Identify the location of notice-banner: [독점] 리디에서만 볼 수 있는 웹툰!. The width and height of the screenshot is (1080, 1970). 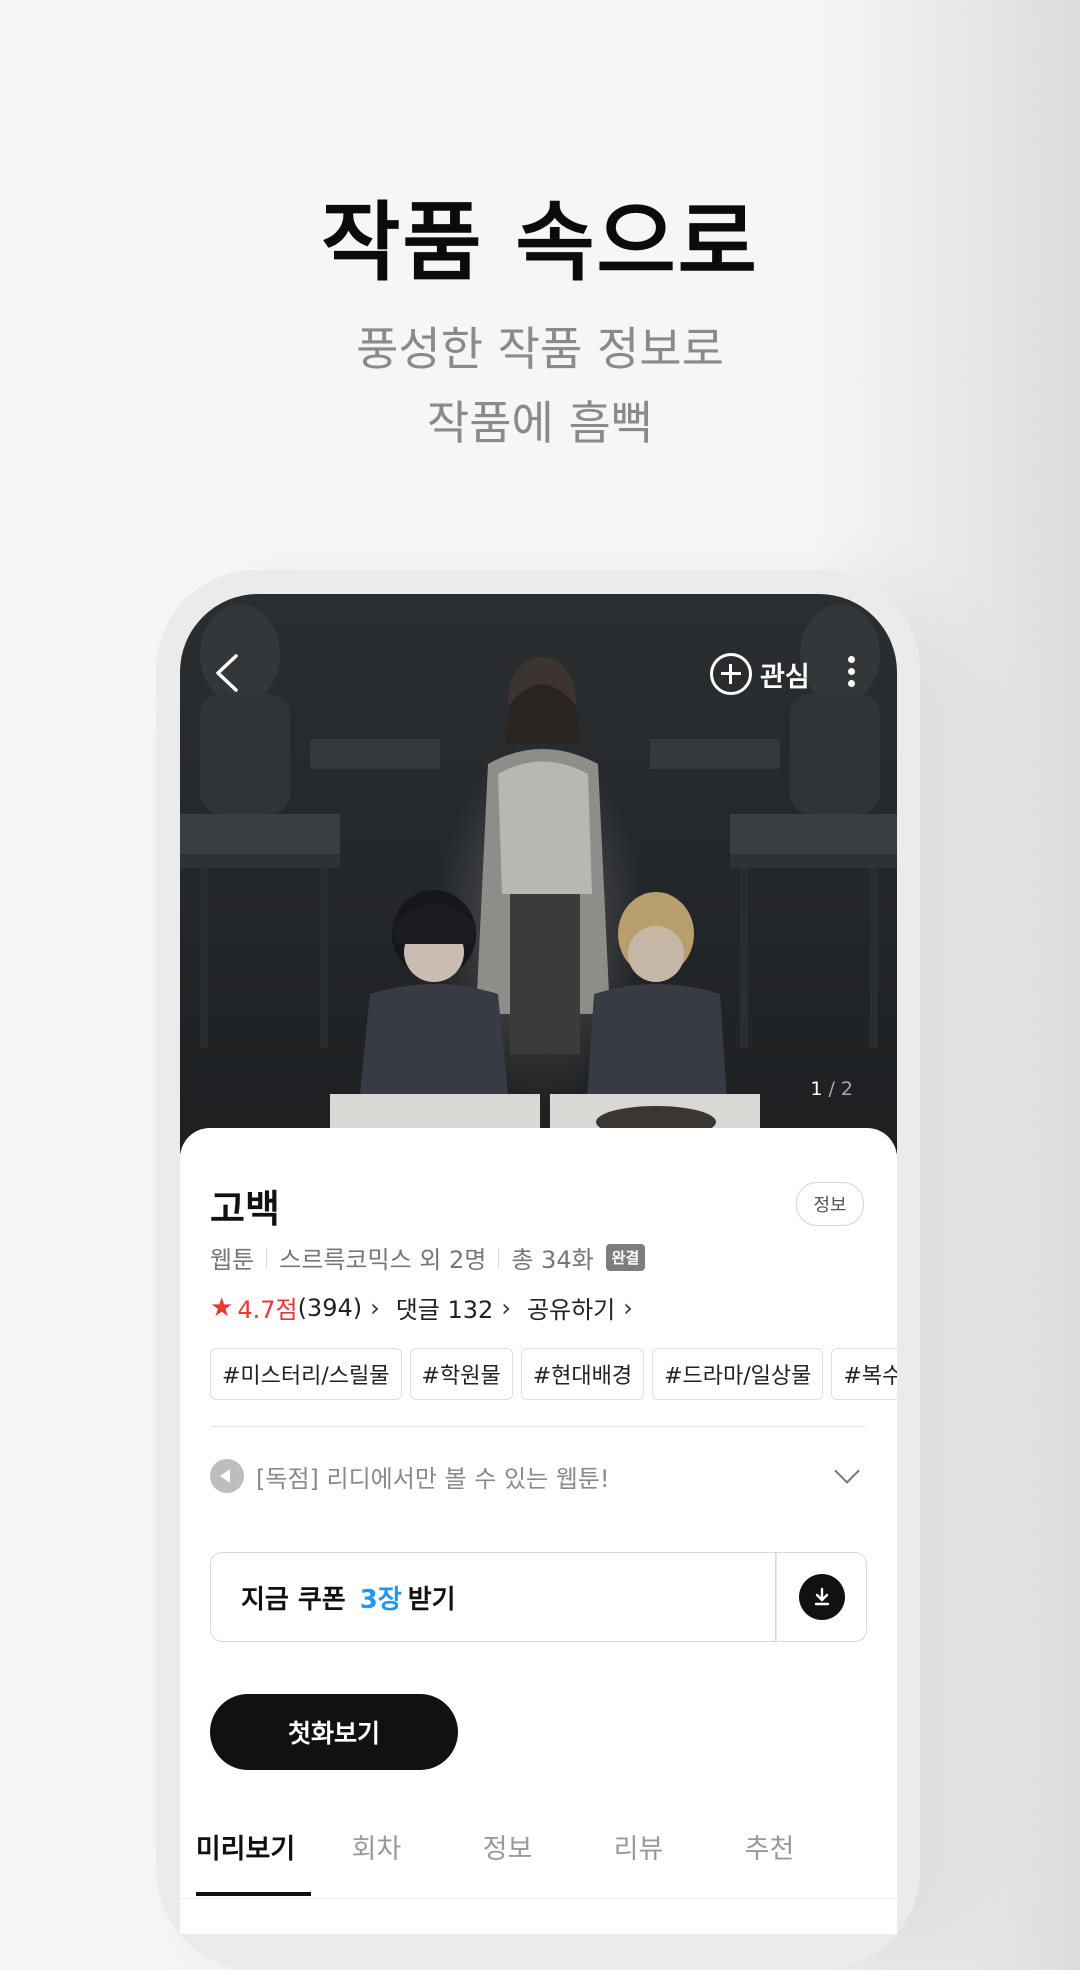
(538, 1476).